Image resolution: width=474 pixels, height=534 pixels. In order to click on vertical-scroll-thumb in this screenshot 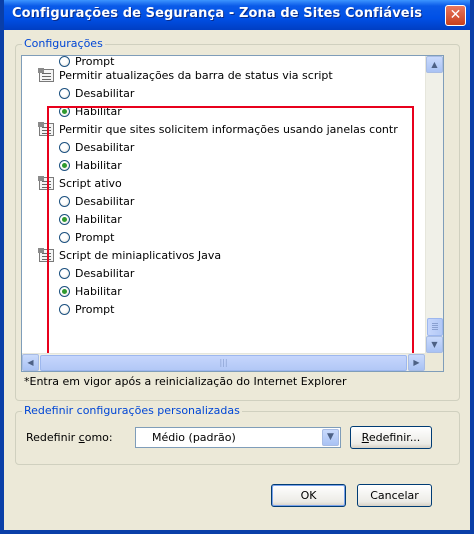, I will do `click(435, 327)`.